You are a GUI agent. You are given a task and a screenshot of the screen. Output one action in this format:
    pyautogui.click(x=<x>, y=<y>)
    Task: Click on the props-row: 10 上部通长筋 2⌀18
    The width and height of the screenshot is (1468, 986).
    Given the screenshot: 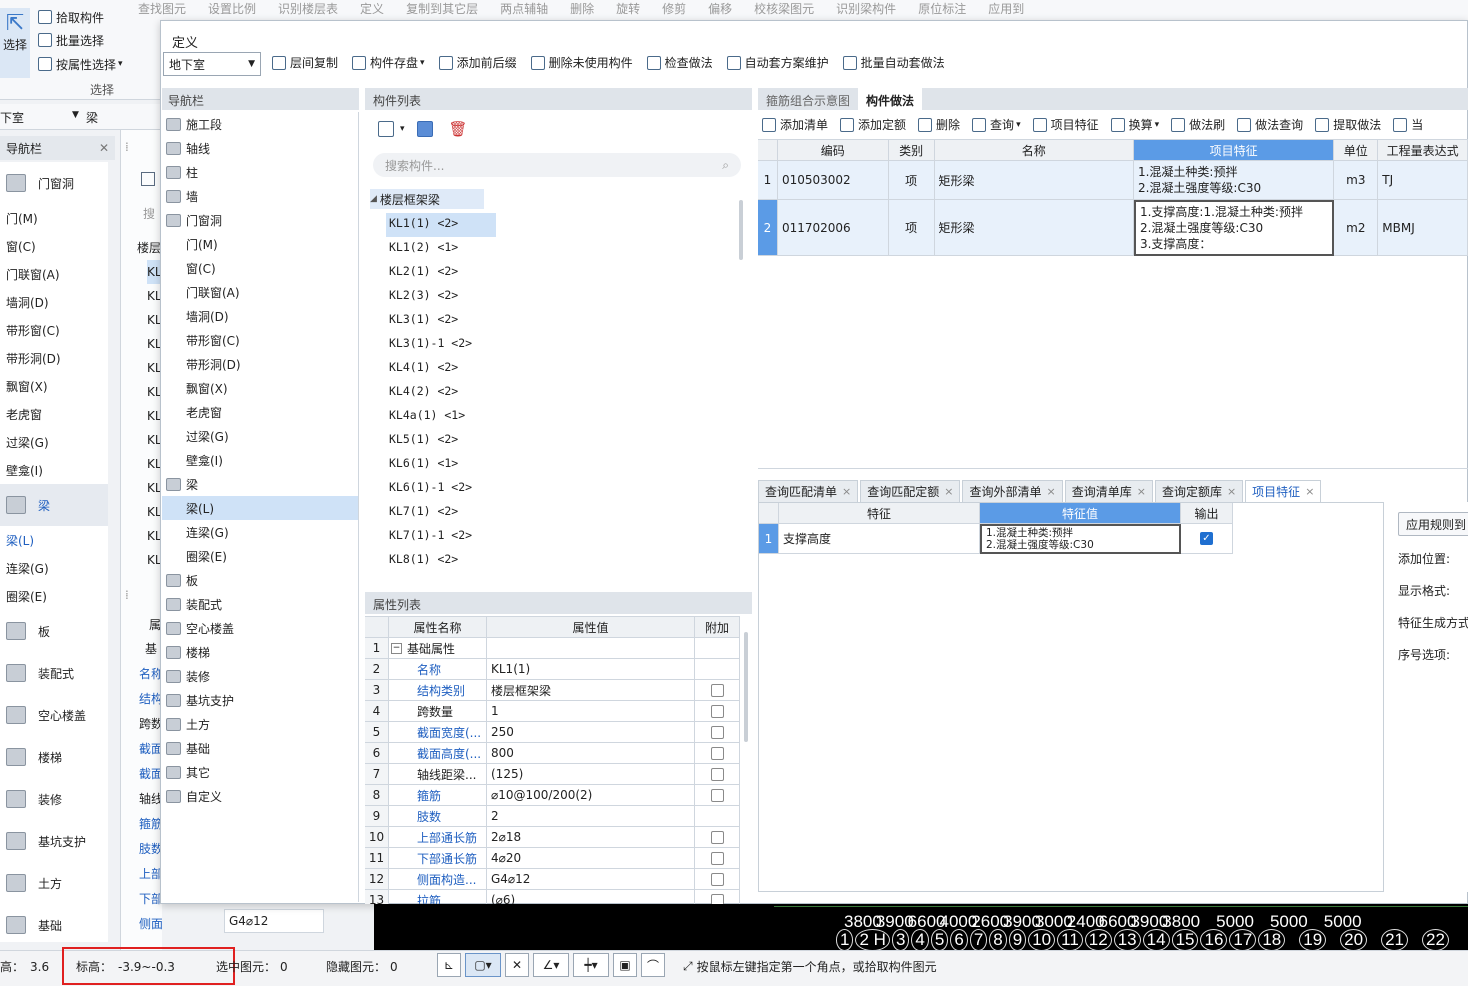 What is the action you would take?
    pyautogui.click(x=552, y=837)
    